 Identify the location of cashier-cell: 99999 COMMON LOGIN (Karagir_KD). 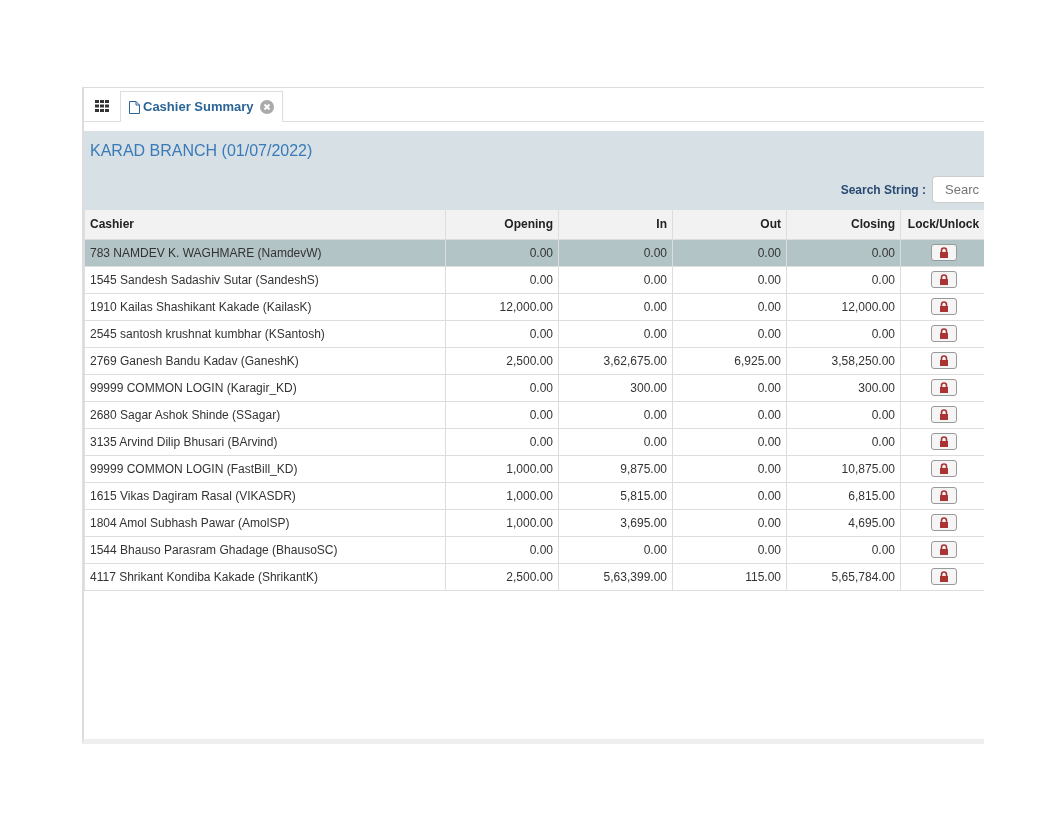
(265, 387).